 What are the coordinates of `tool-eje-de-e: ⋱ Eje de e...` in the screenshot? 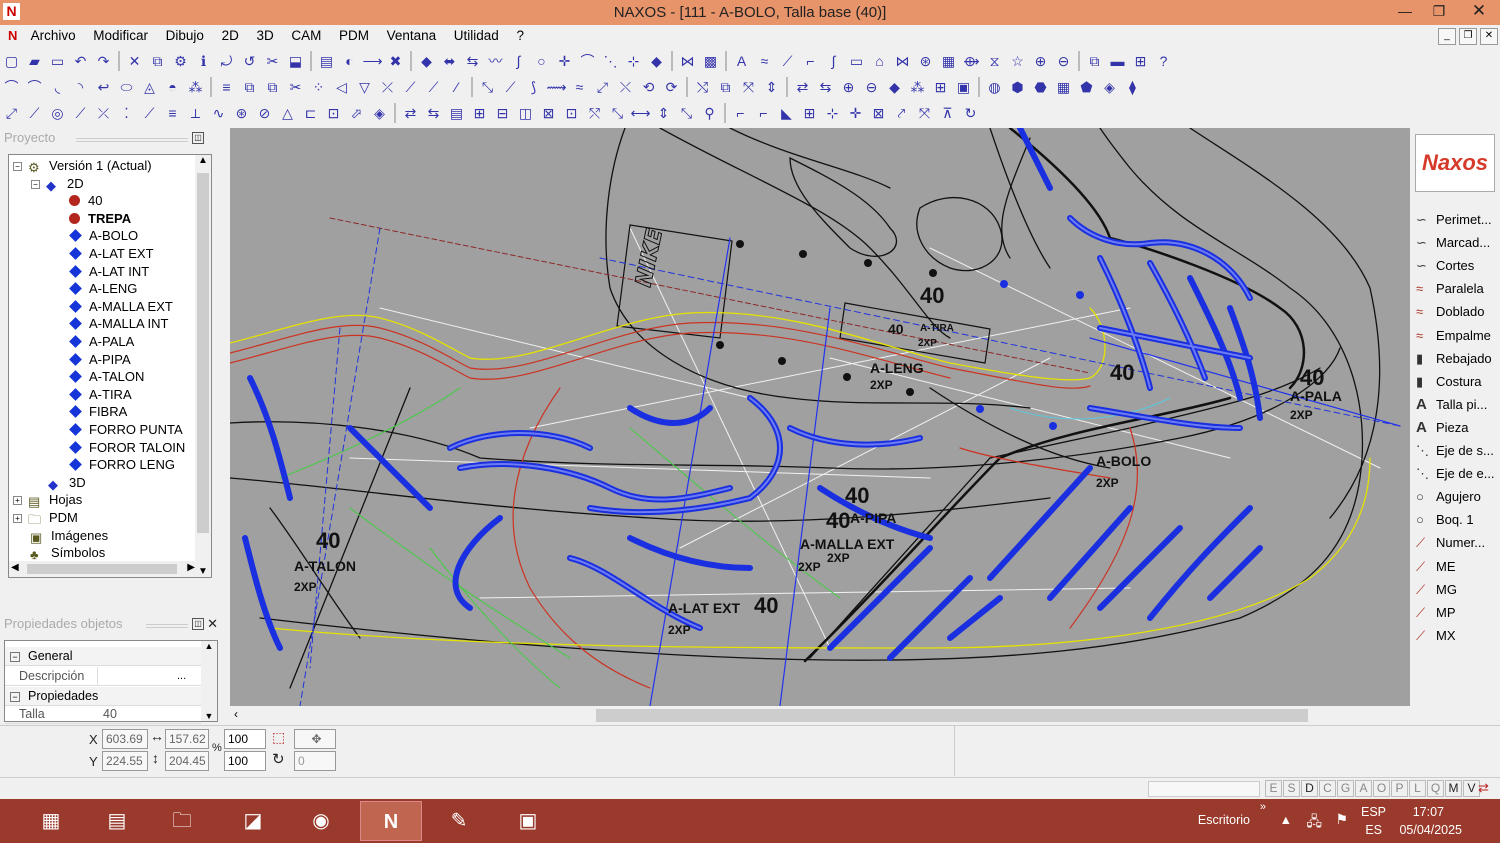 It's located at (1458, 474).